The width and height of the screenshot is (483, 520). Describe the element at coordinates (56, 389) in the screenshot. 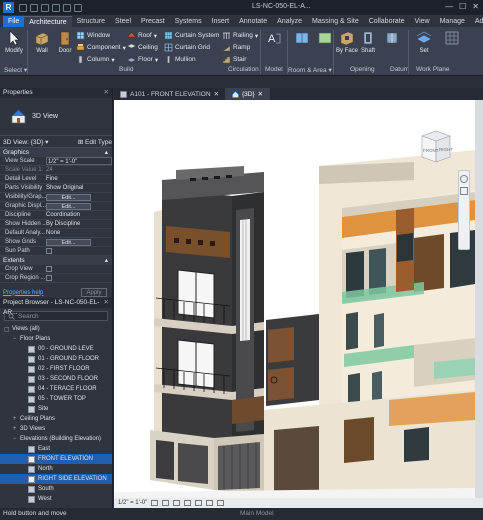

I see `tree-view-item: 04 - TERACE FLOOR` at that location.